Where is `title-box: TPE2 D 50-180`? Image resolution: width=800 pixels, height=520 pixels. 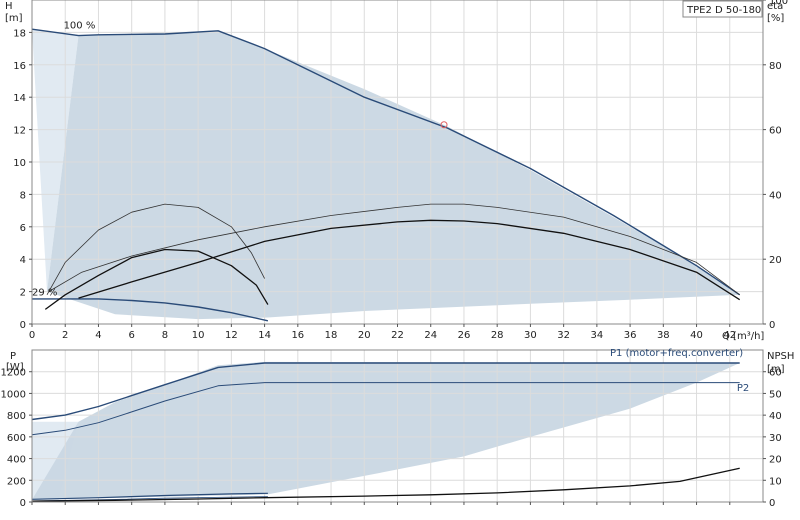
title-box: TPE2 D 50-180 is located at coordinates (722, 9).